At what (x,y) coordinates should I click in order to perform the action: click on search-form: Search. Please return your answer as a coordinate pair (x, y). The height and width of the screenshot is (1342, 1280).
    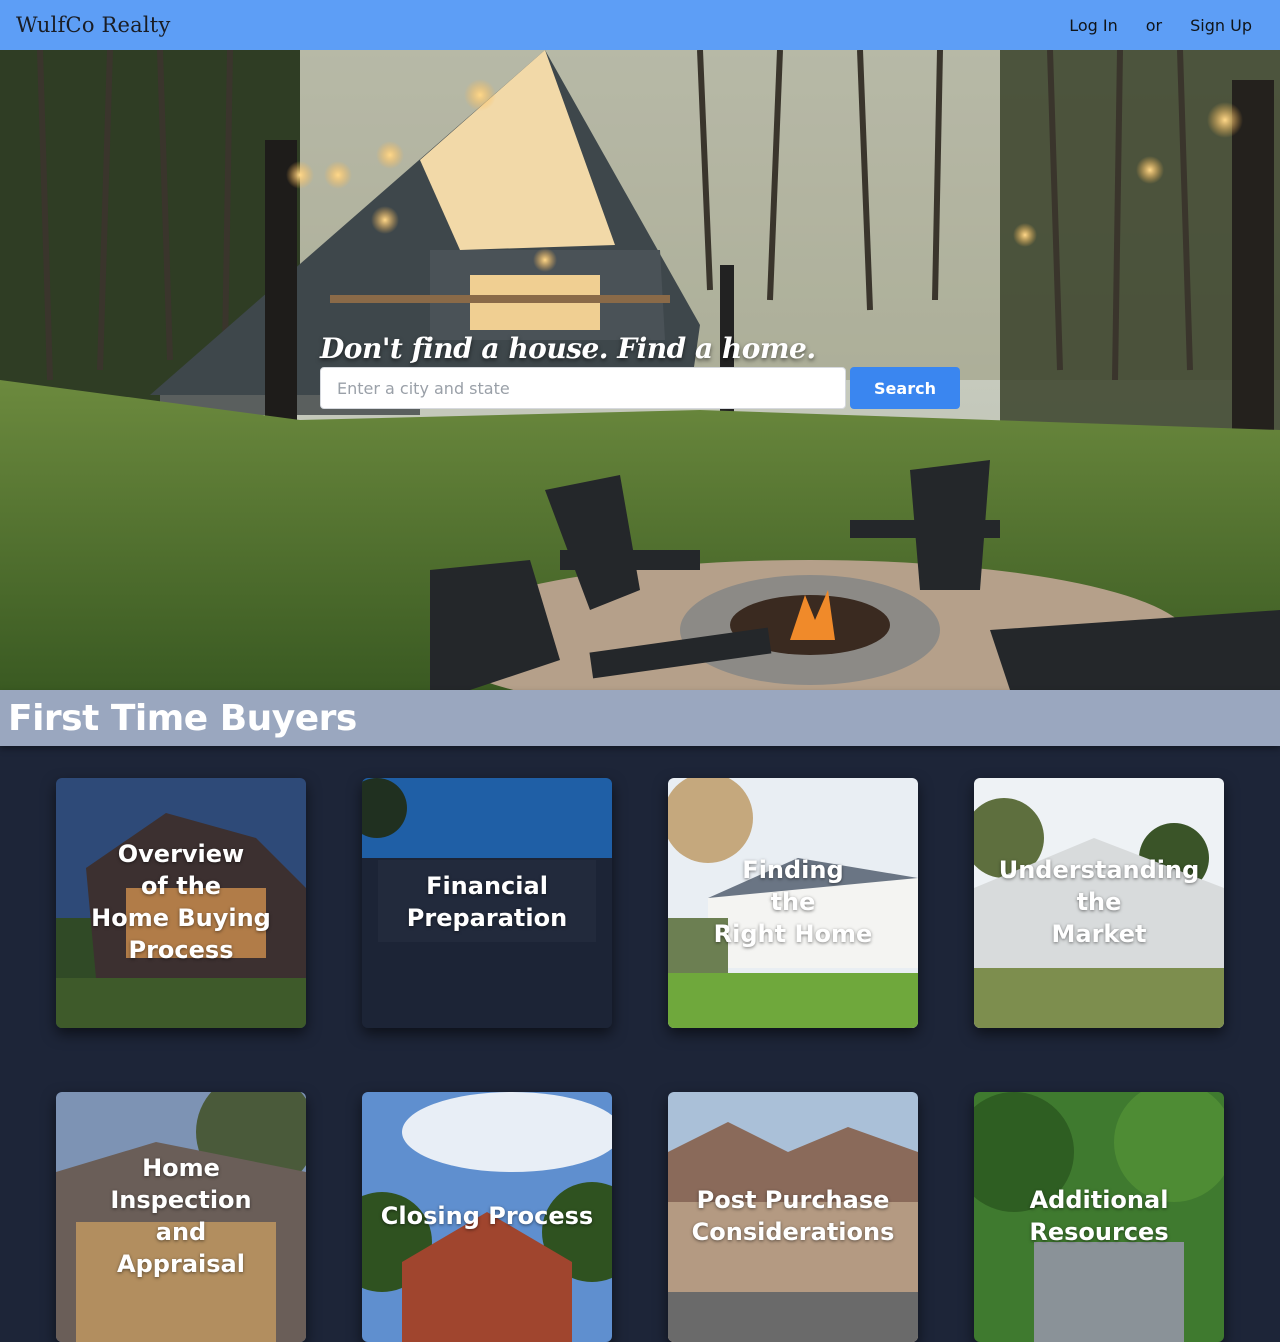
    Looking at the image, I should click on (640, 388).